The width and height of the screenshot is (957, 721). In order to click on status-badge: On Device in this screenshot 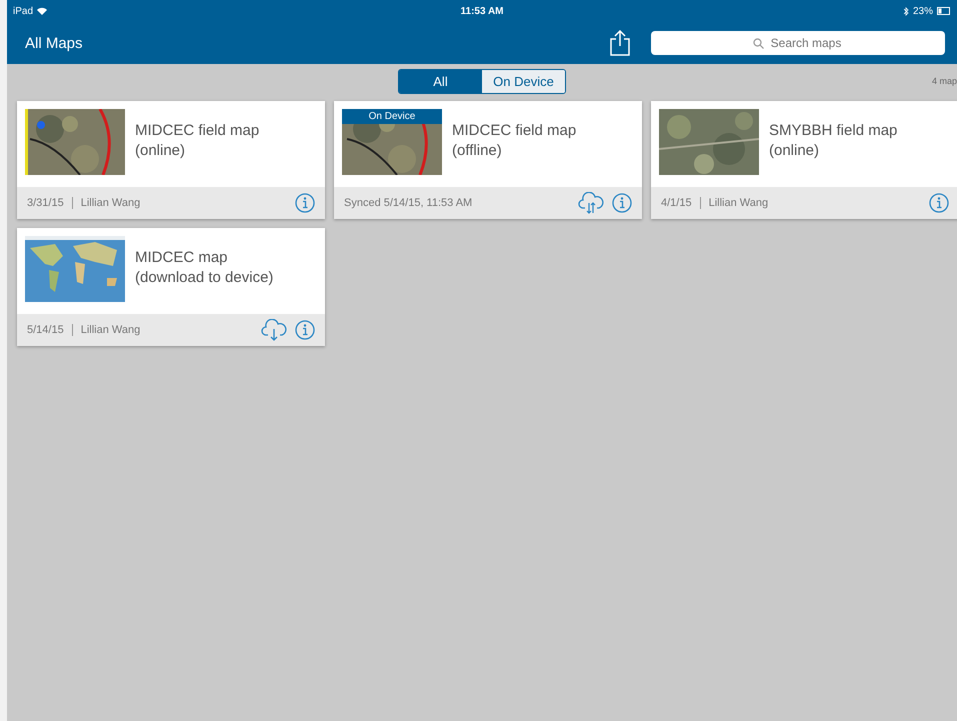, I will do `click(392, 116)`.